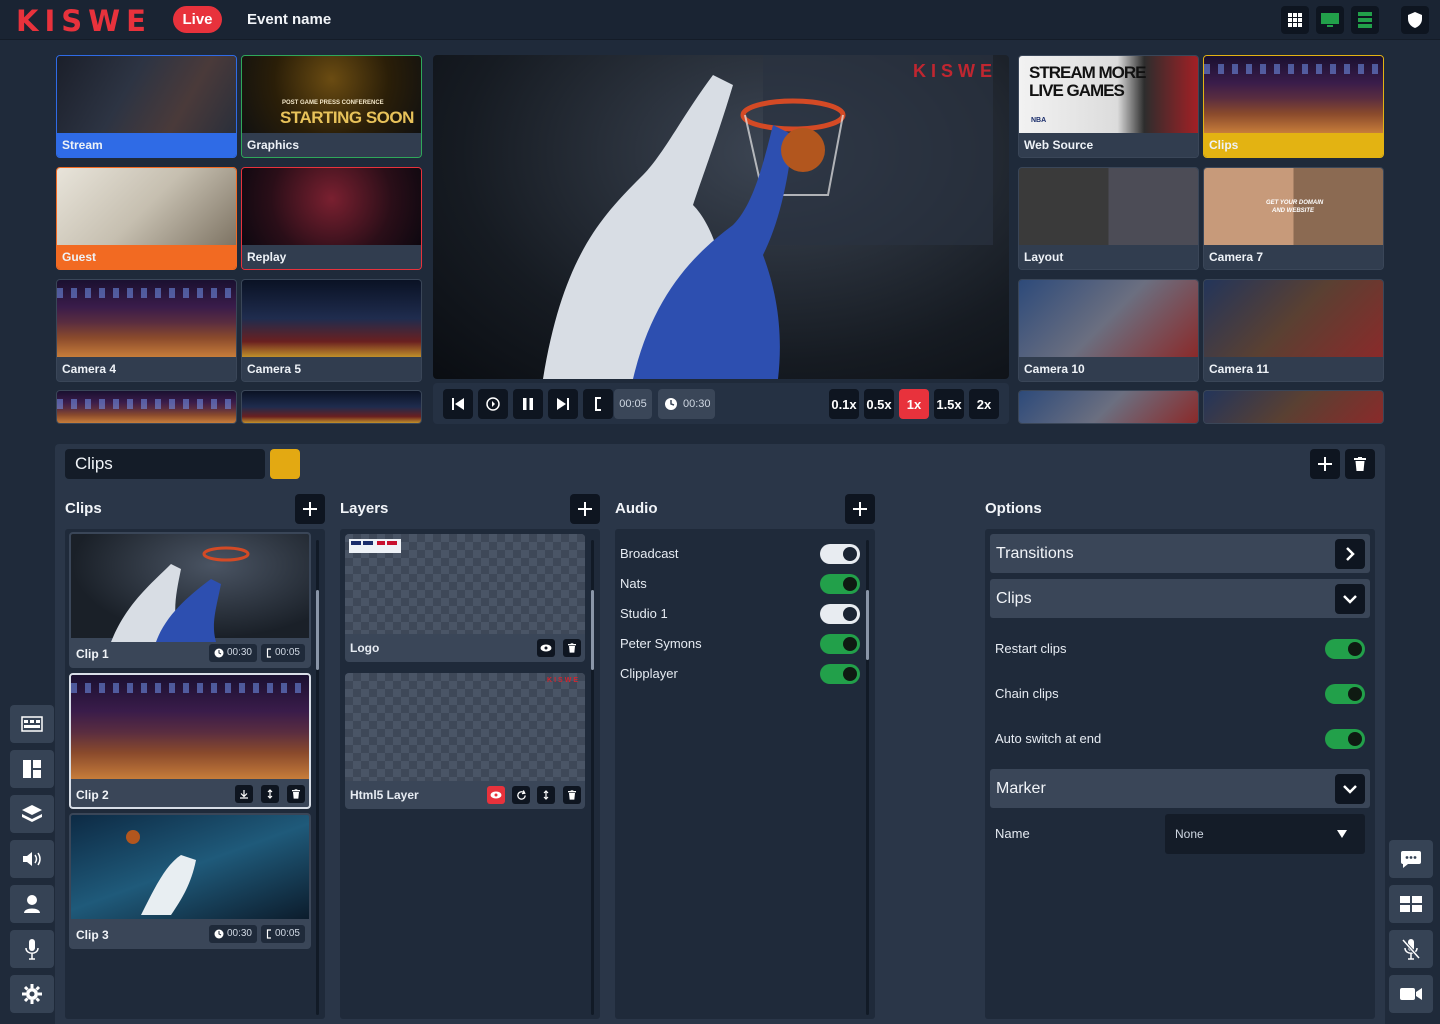  I want to click on add-clip-button, so click(310, 509).